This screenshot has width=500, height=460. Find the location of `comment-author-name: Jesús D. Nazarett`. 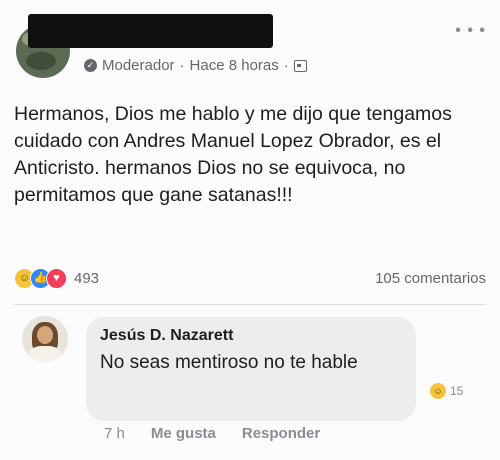

comment-author-name: Jesús D. Nazarett is located at coordinates (166, 336).